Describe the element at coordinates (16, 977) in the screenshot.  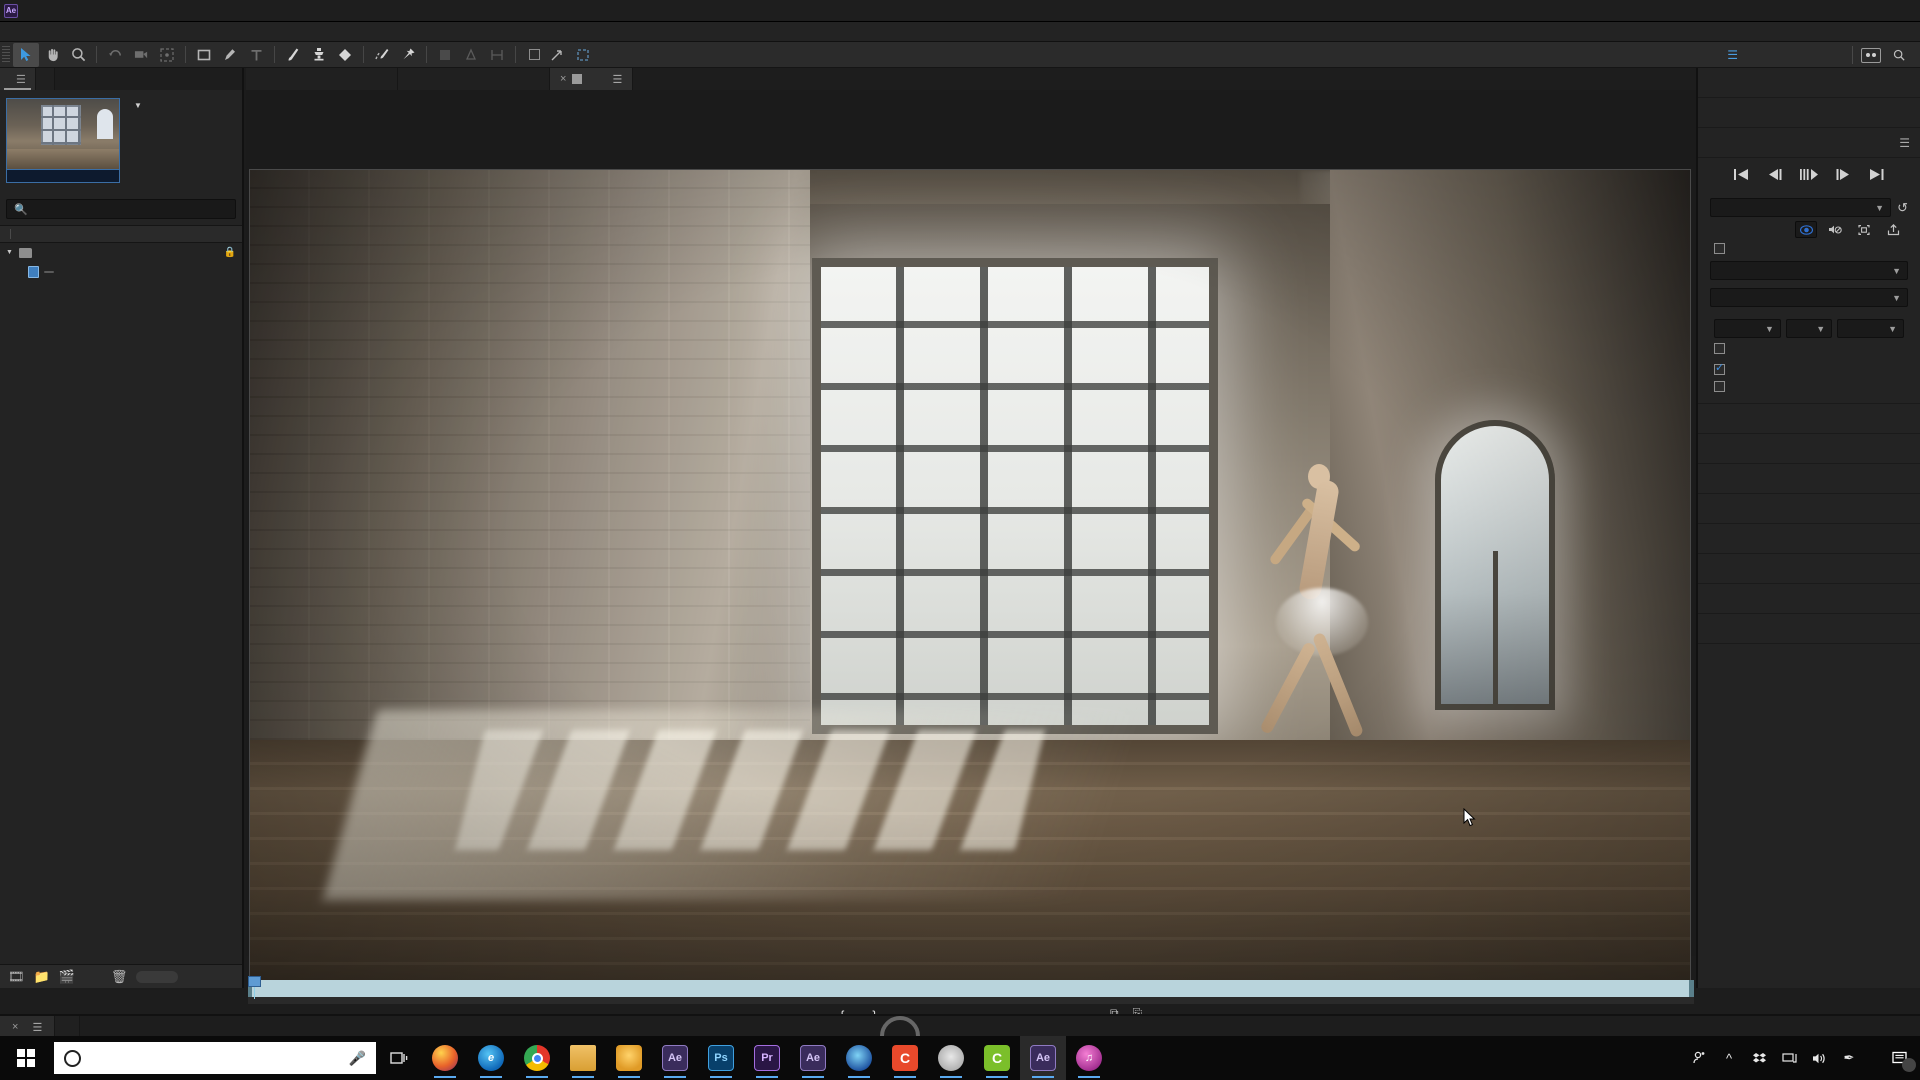
I see `new-comp-icon: 🎞` at that location.